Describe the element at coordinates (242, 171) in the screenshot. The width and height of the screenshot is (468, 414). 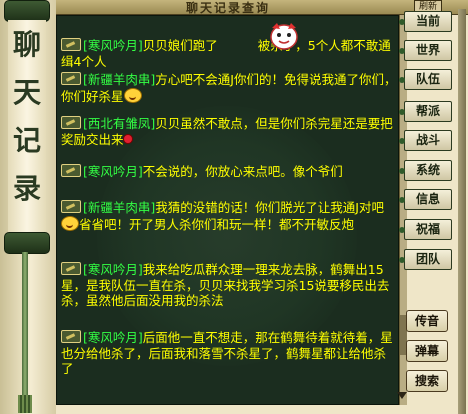
I see `message-text: 不会说的，你放心来点吧。像个爷们` at that location.